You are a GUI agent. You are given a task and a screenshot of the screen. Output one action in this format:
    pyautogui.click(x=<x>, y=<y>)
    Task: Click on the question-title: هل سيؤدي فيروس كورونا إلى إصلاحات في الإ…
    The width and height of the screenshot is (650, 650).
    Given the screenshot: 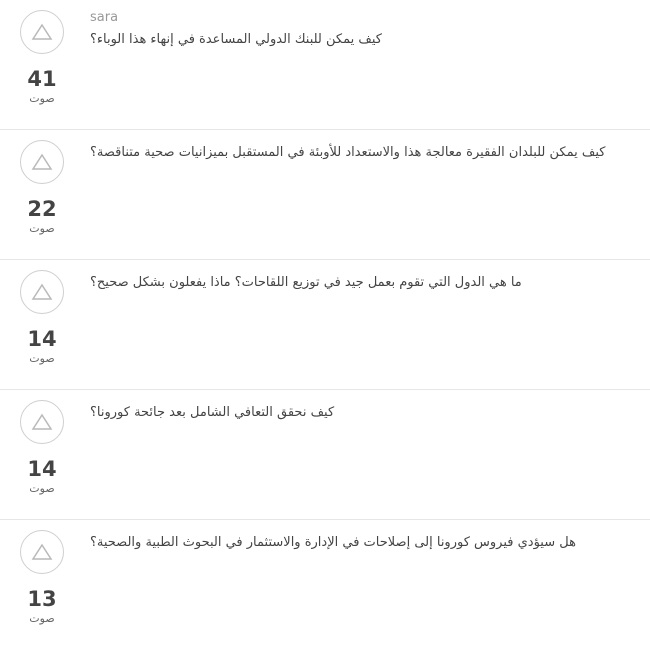 What is the action you would take?
    pyautogui.click(x=360, y=543)
    